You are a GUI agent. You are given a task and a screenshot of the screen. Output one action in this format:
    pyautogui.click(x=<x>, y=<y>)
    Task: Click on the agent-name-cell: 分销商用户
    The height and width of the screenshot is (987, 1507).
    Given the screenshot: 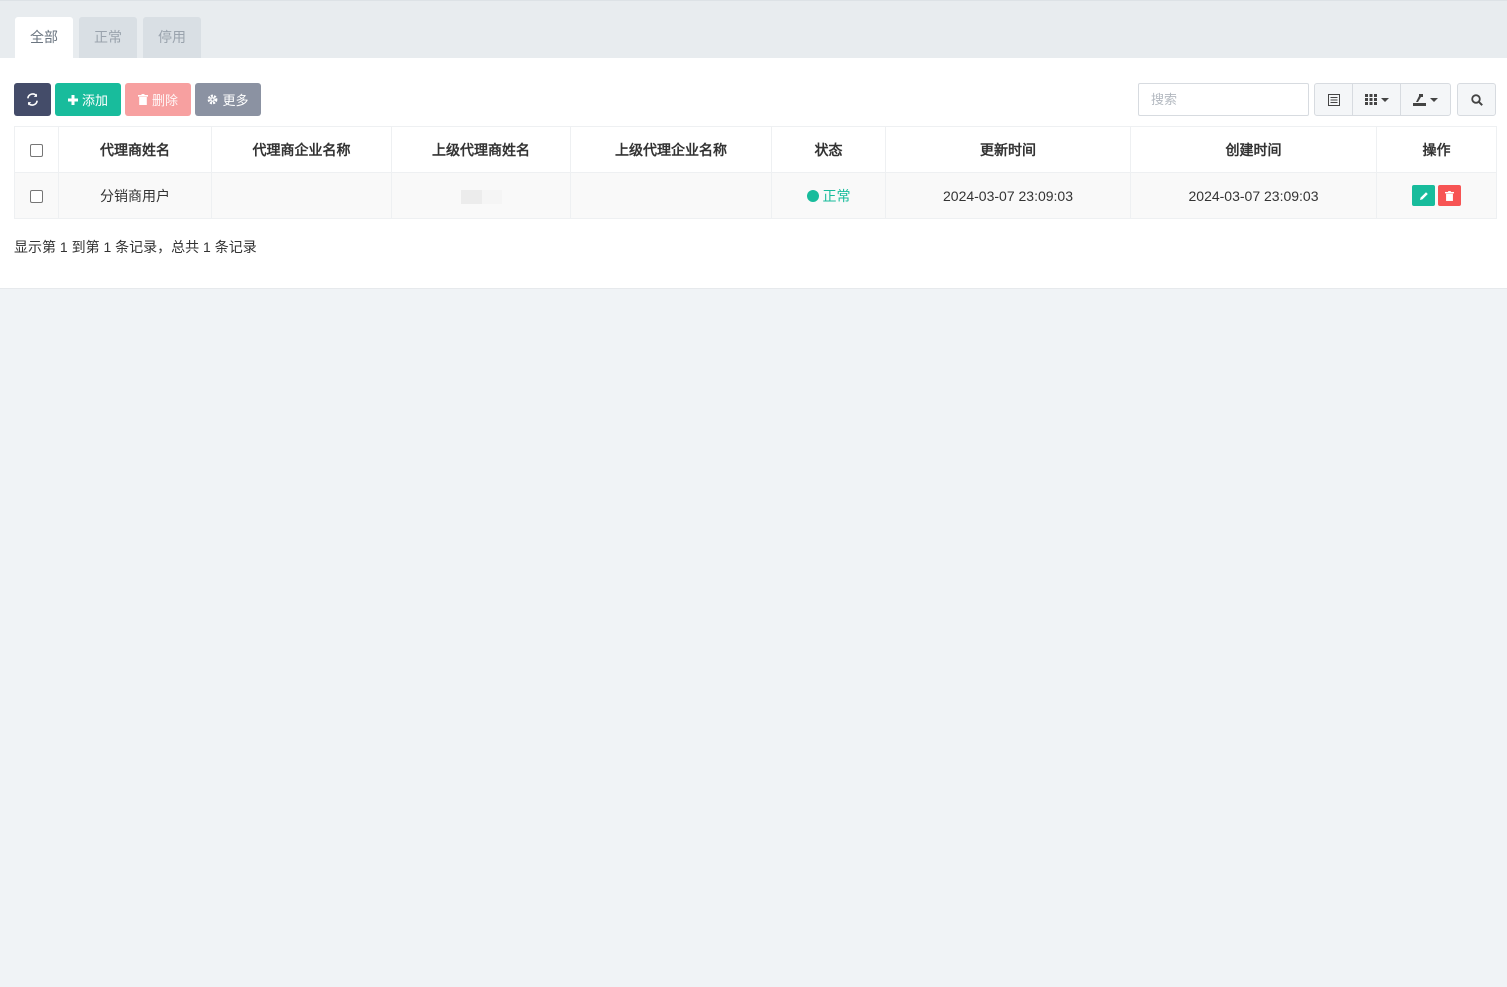 What is the action you would take?
    pyautogui.click(x=135, y=195)
    